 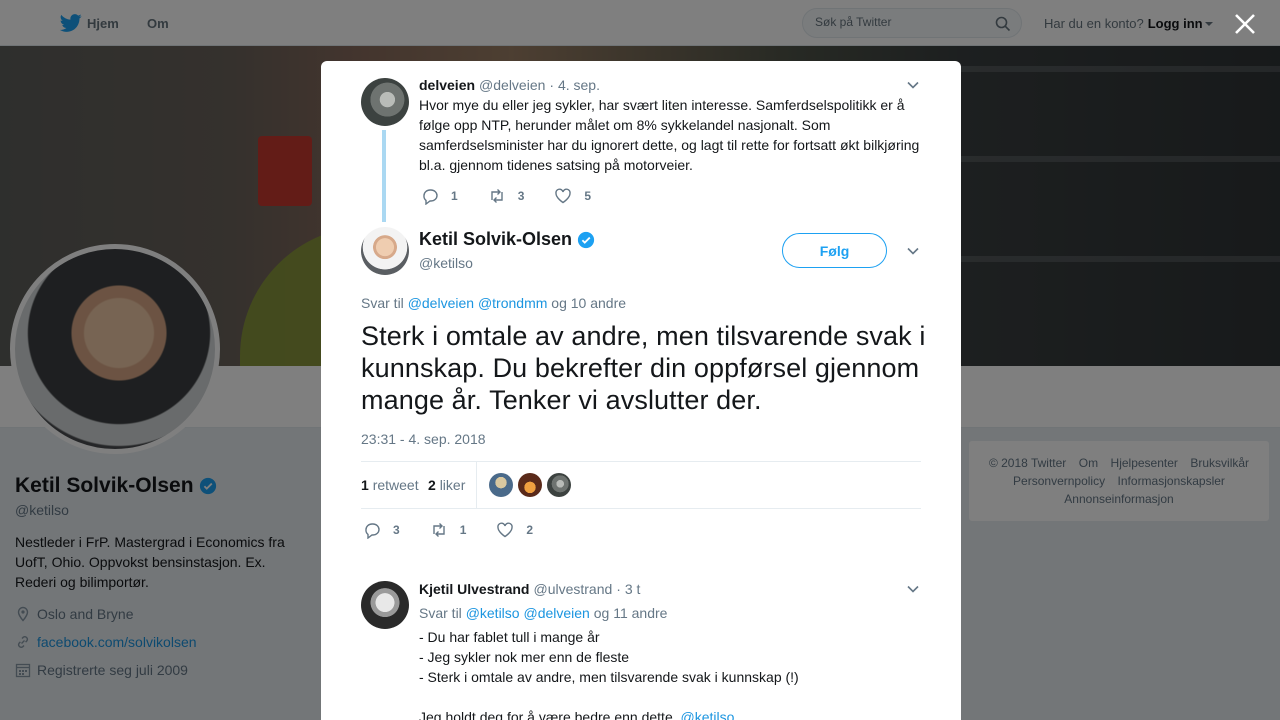 I want to click on like-count: 5, so click(x=588, y=196).